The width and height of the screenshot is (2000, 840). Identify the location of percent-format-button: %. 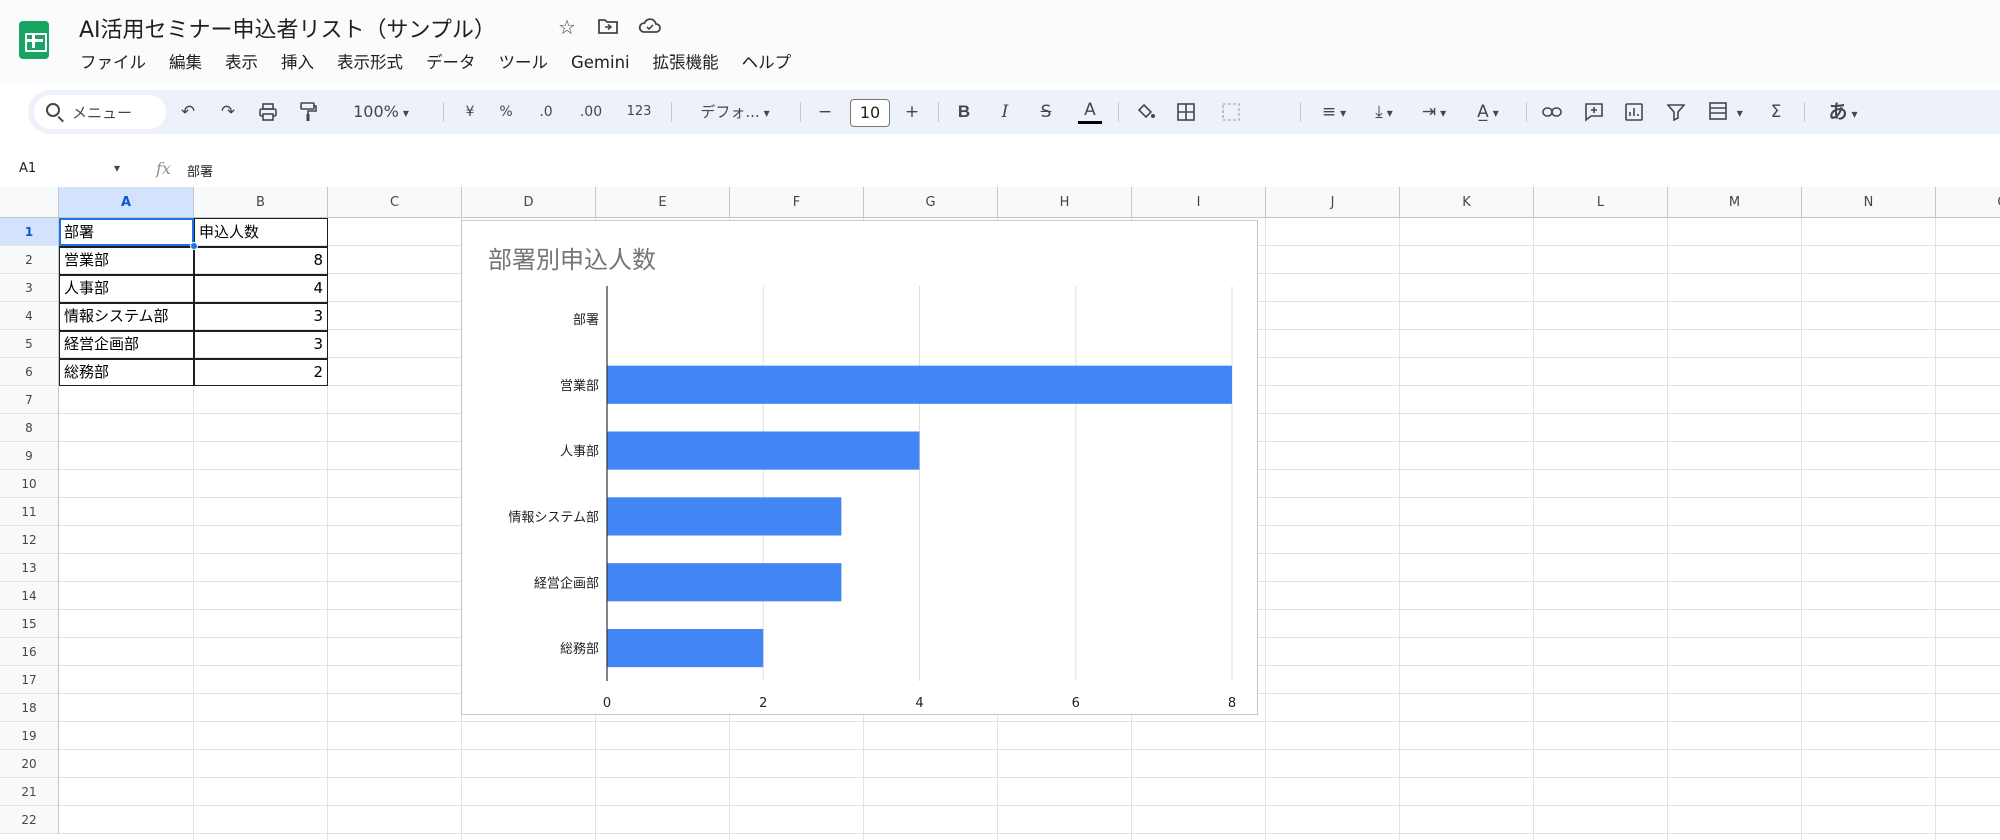
(506, 112).